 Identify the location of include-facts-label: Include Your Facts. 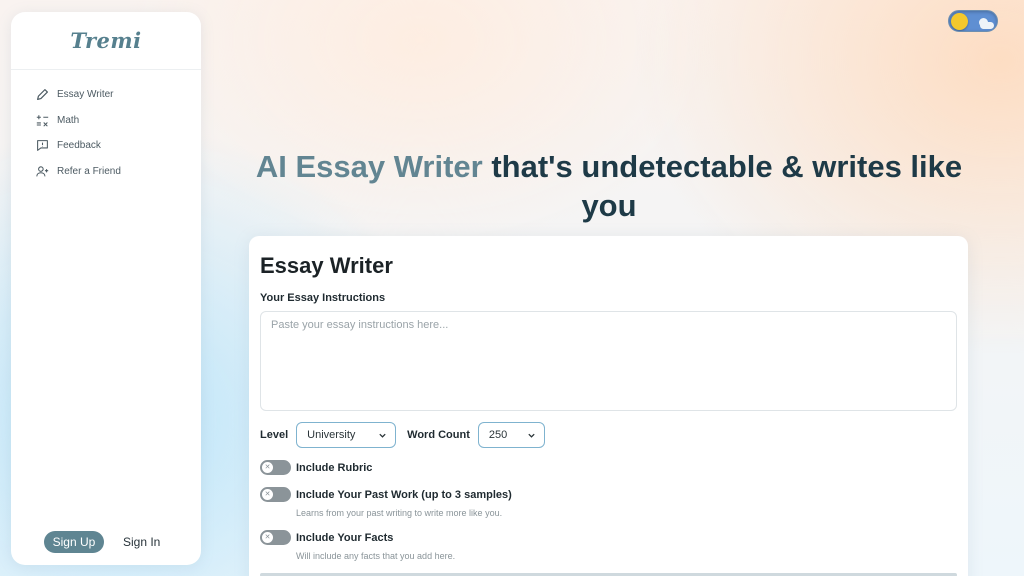
(345, 537).